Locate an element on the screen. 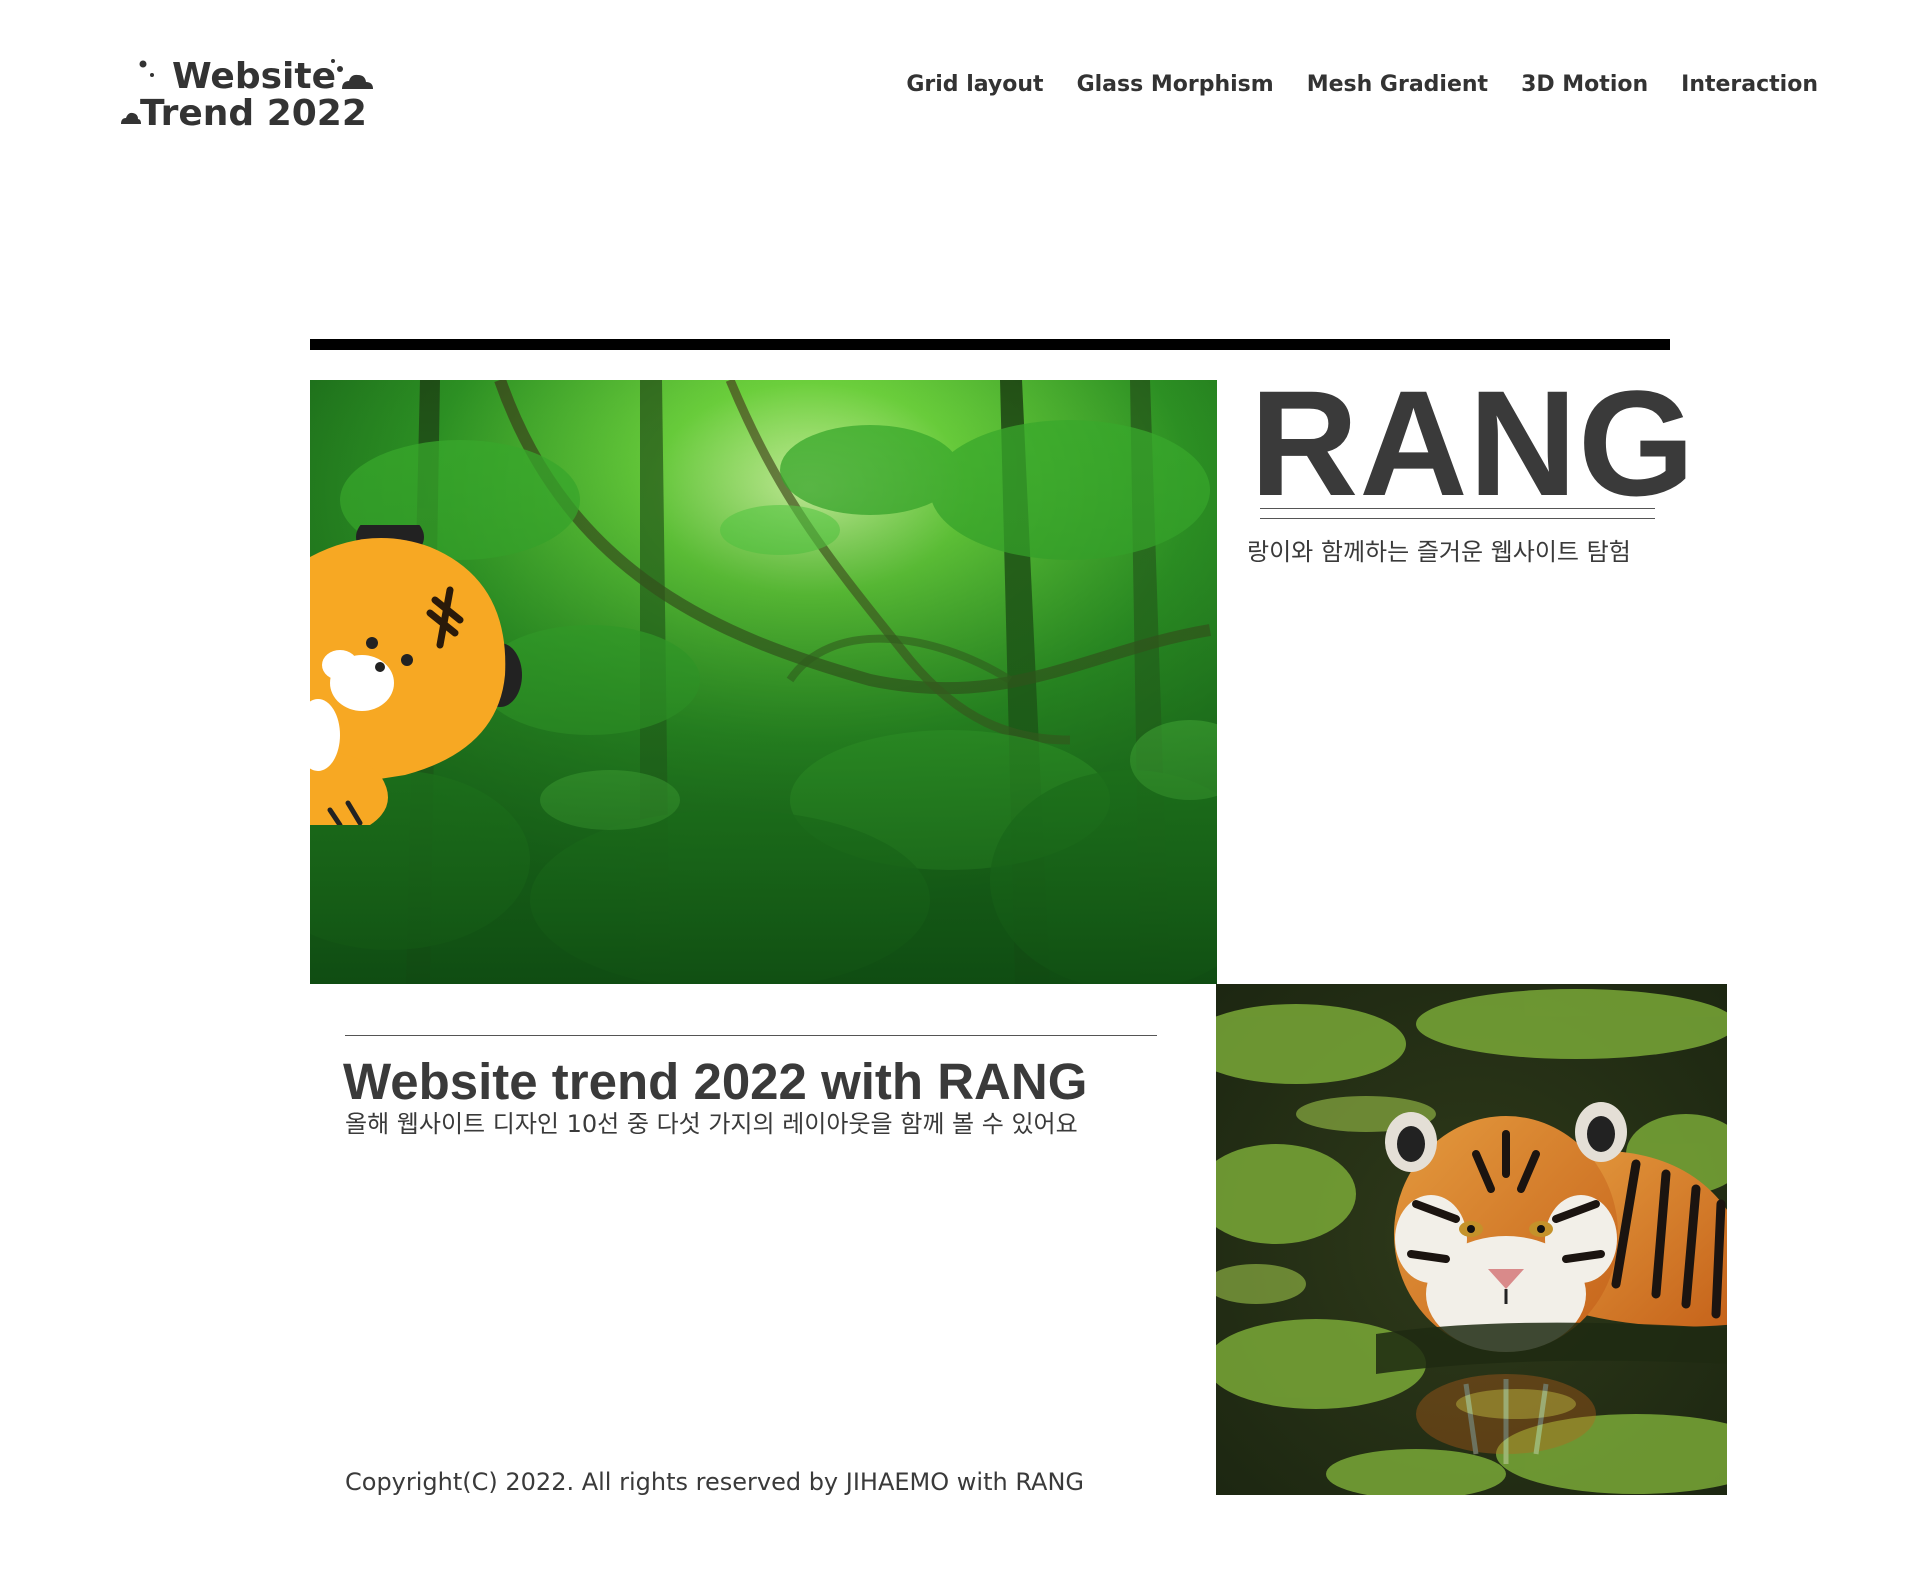 Image resolution: width=1920 pixels, height=1575 pixels. site-logo: Website Trend 2022 is located at coordinates (250, 95).